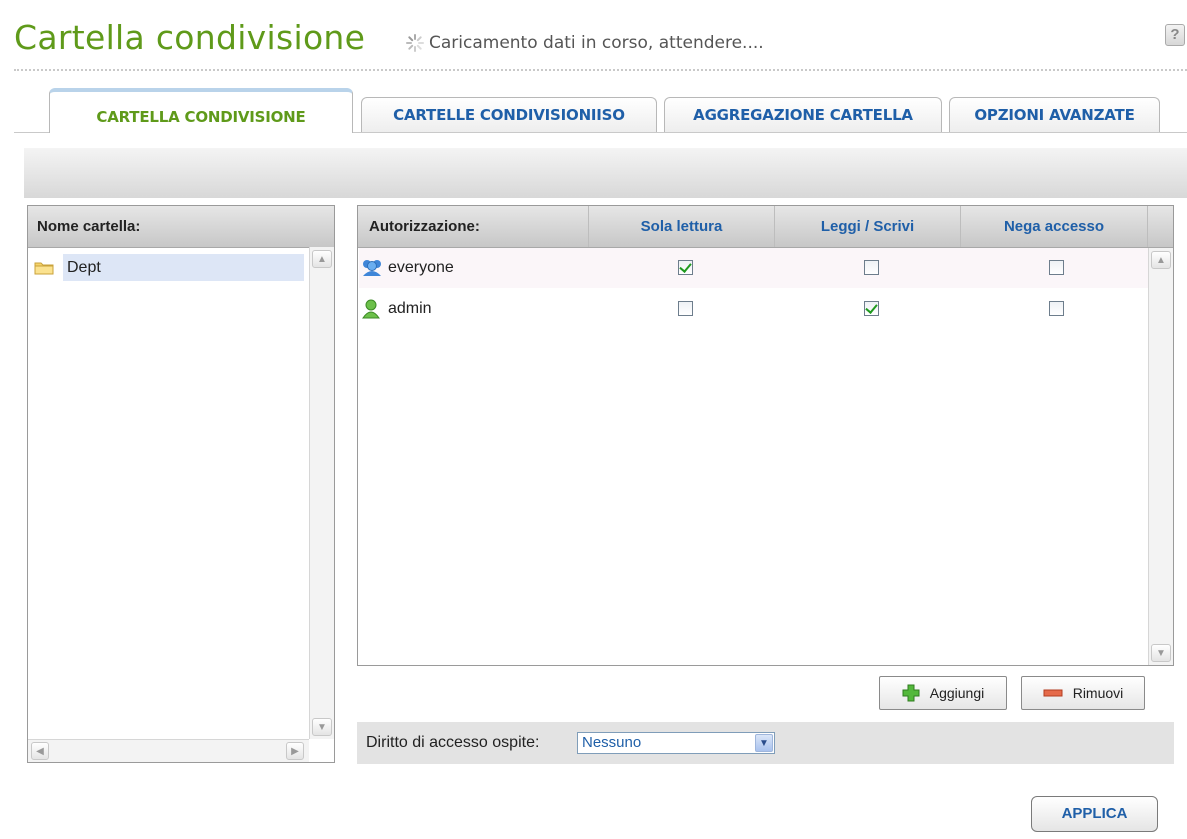  What do you see at coordinates (1054, 226) in the screenshot?
I see `column-deny-access: Nega accesso` at bounding box center [1054, 226].